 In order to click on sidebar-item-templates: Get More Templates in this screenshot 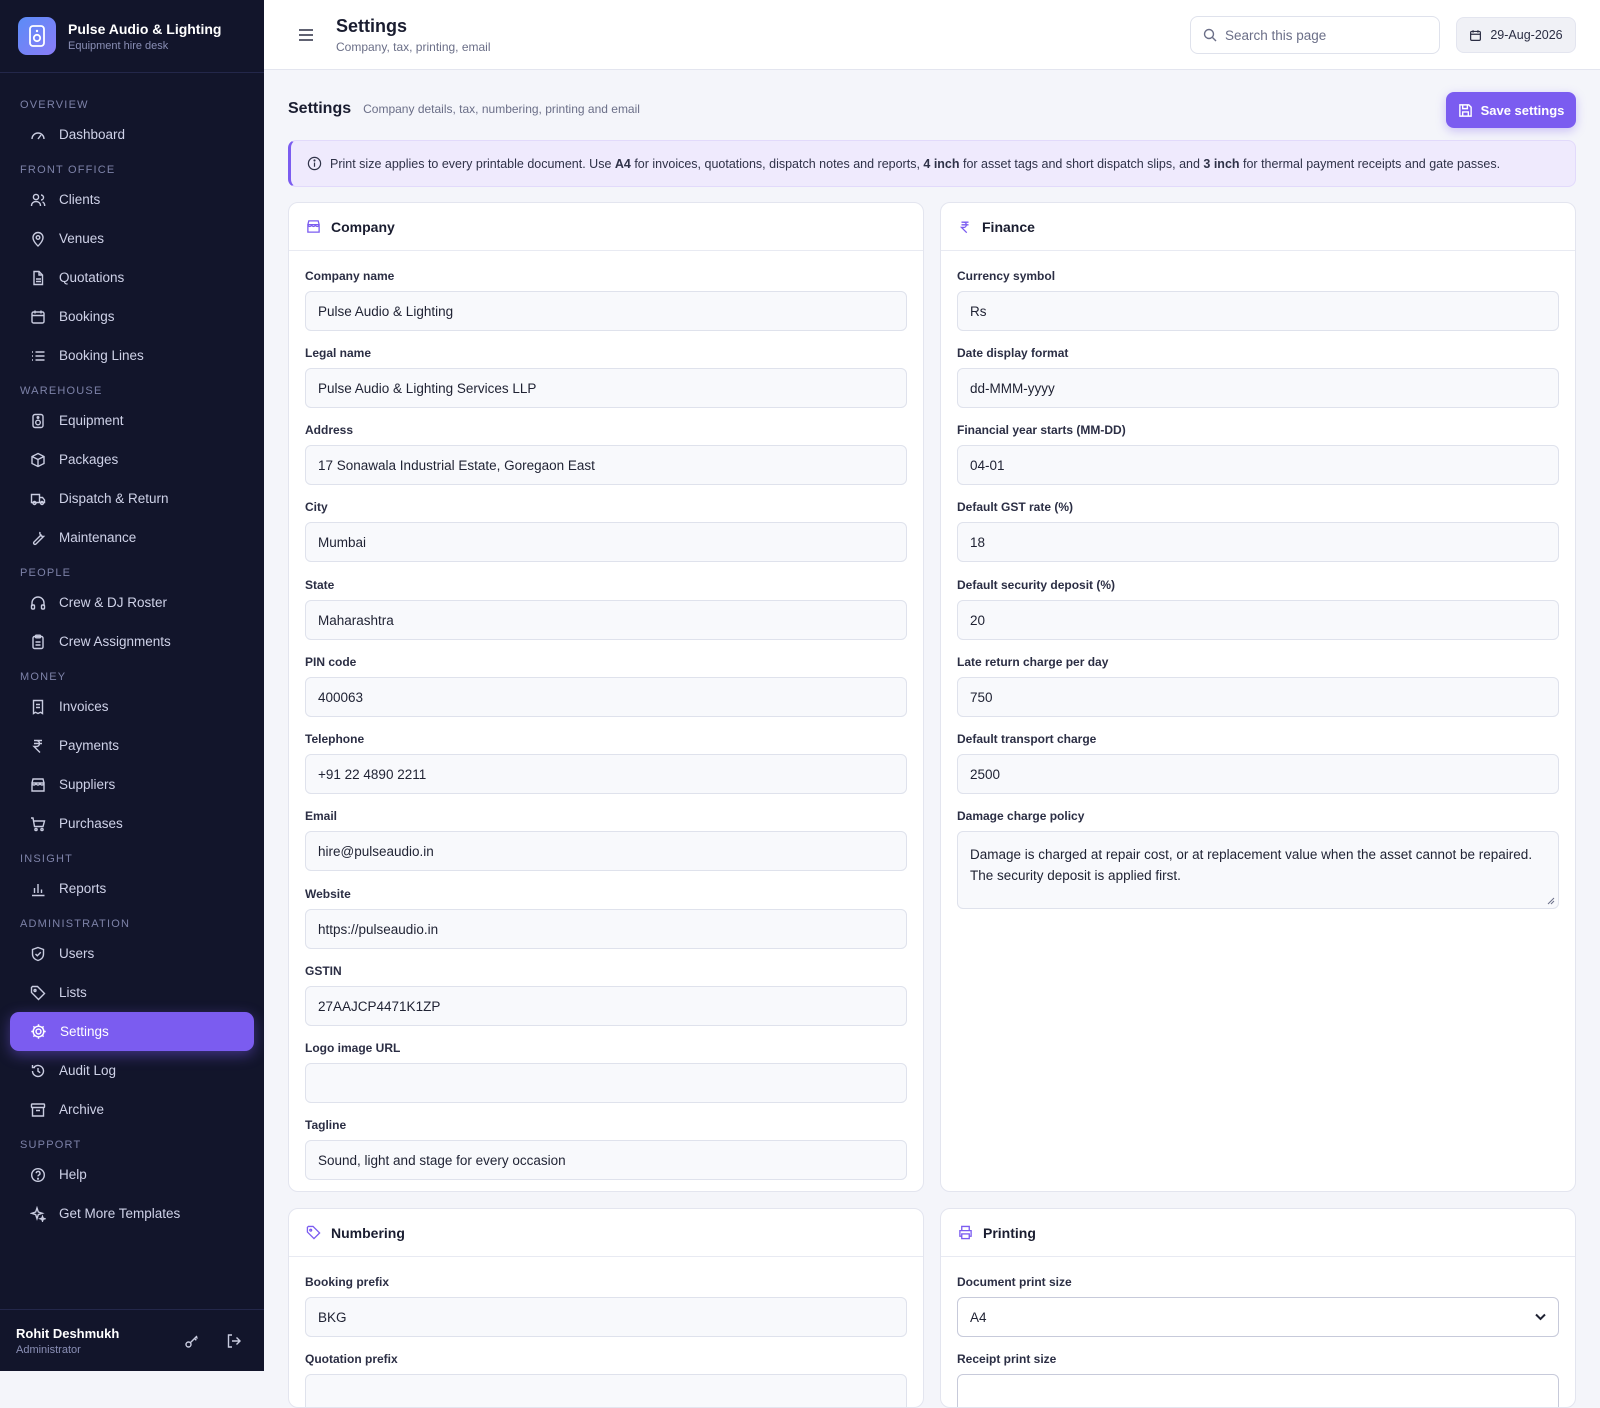, I will do `click(127, 1213)`.